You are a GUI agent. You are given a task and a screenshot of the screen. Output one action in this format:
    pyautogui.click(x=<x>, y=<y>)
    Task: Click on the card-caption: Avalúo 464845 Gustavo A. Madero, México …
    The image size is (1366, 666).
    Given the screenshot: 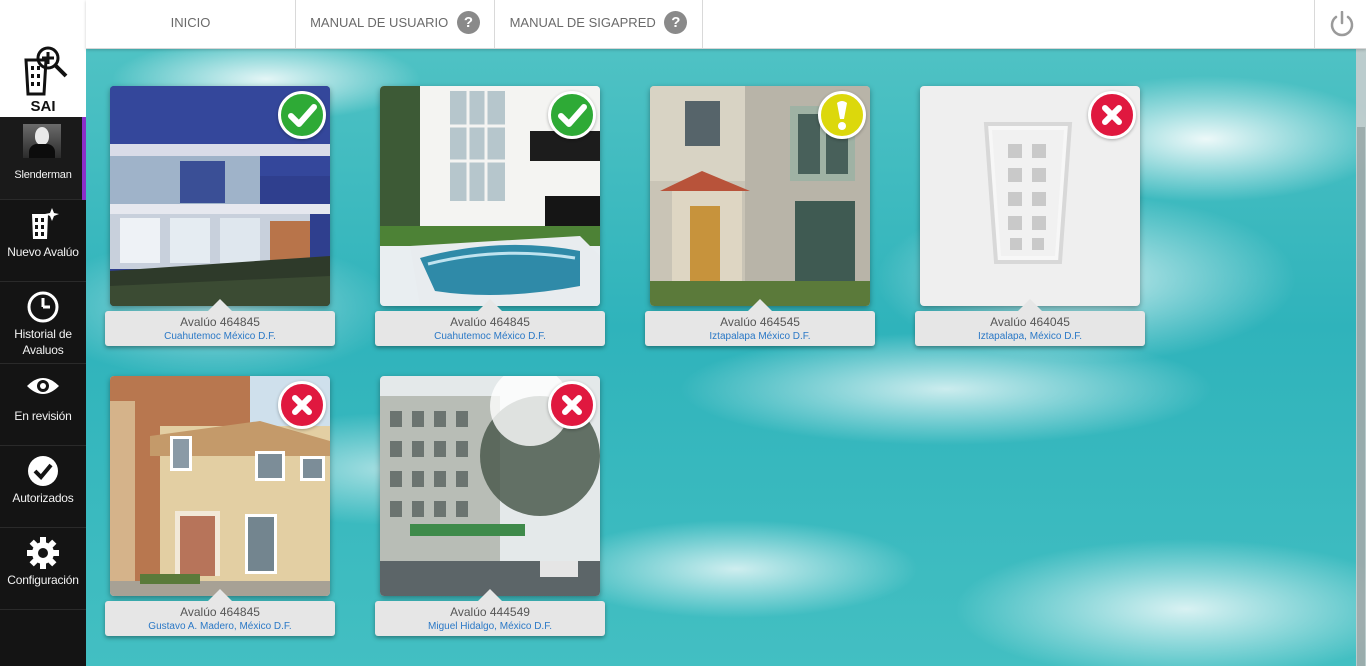 What is the action you would take?
    pyautogui.click(x=220, y=612)
    